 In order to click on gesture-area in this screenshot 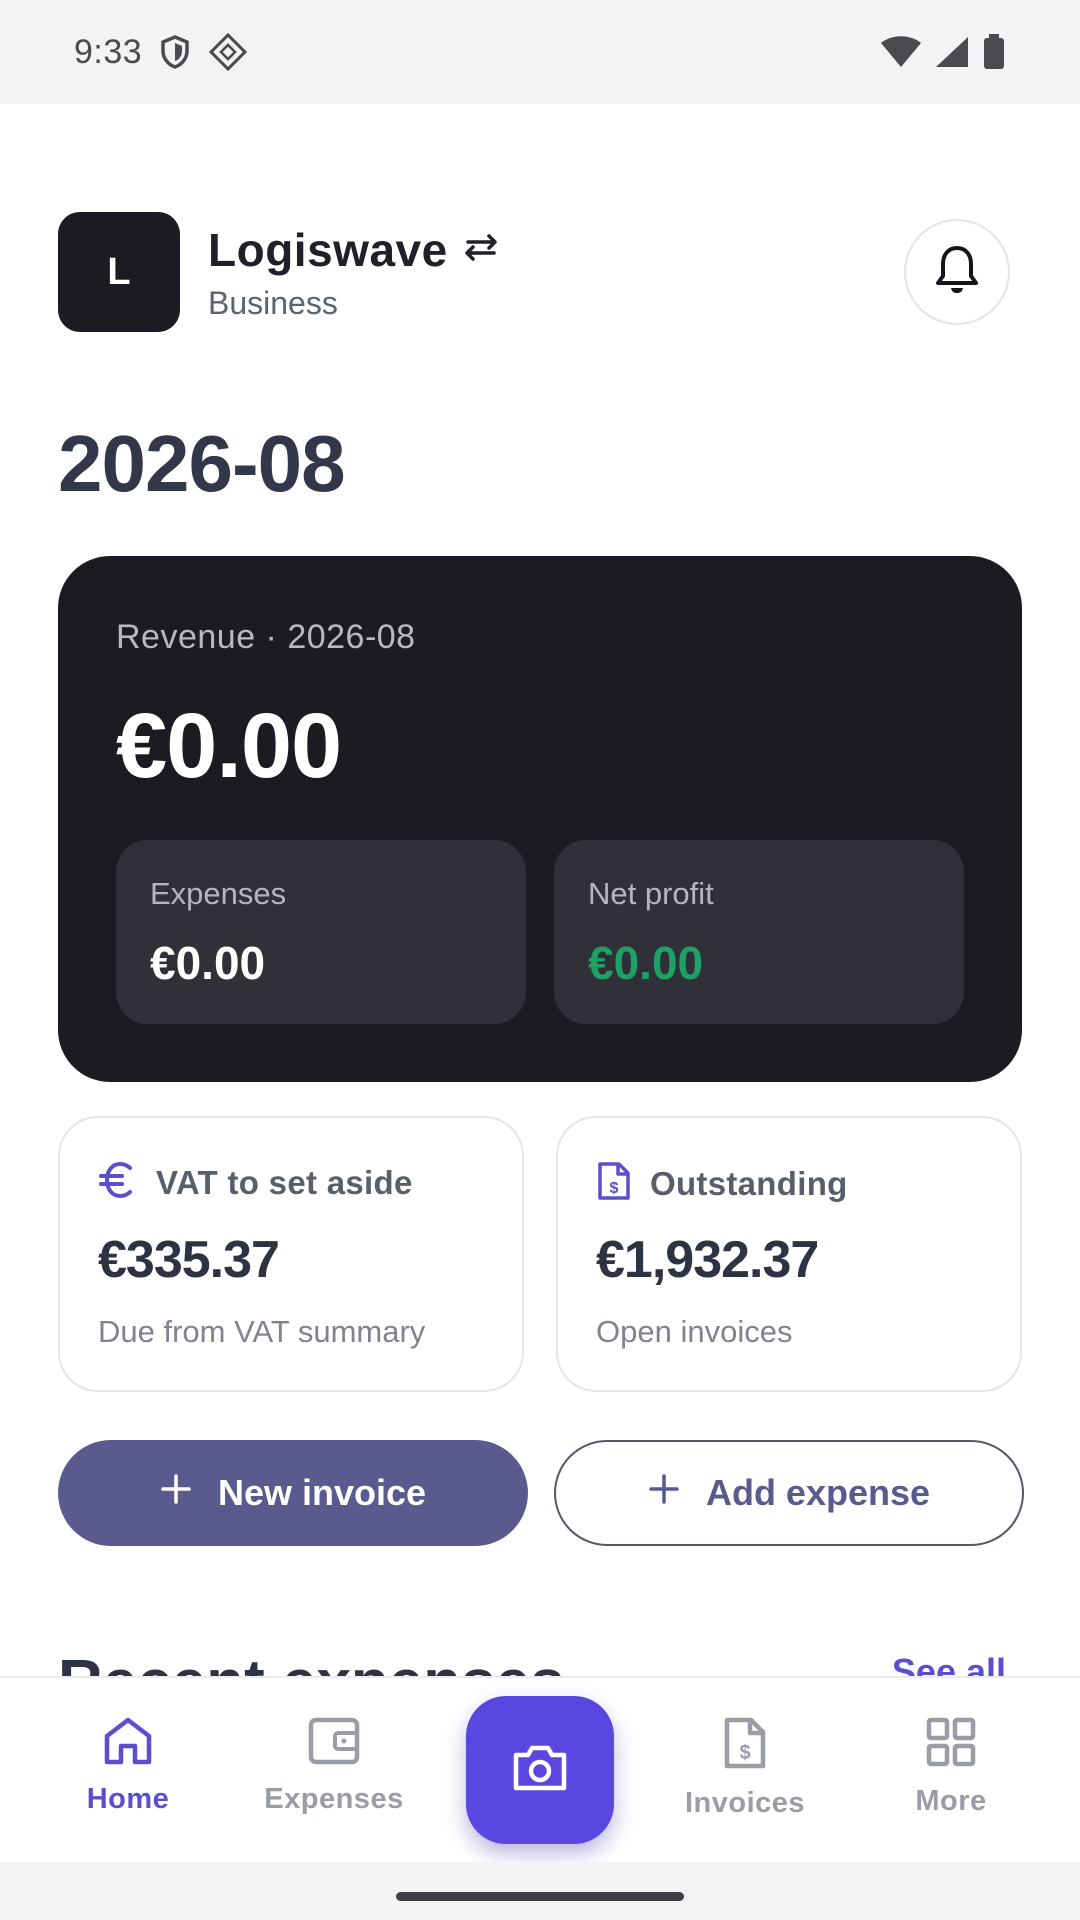, I will do `click(540, 1891)`.